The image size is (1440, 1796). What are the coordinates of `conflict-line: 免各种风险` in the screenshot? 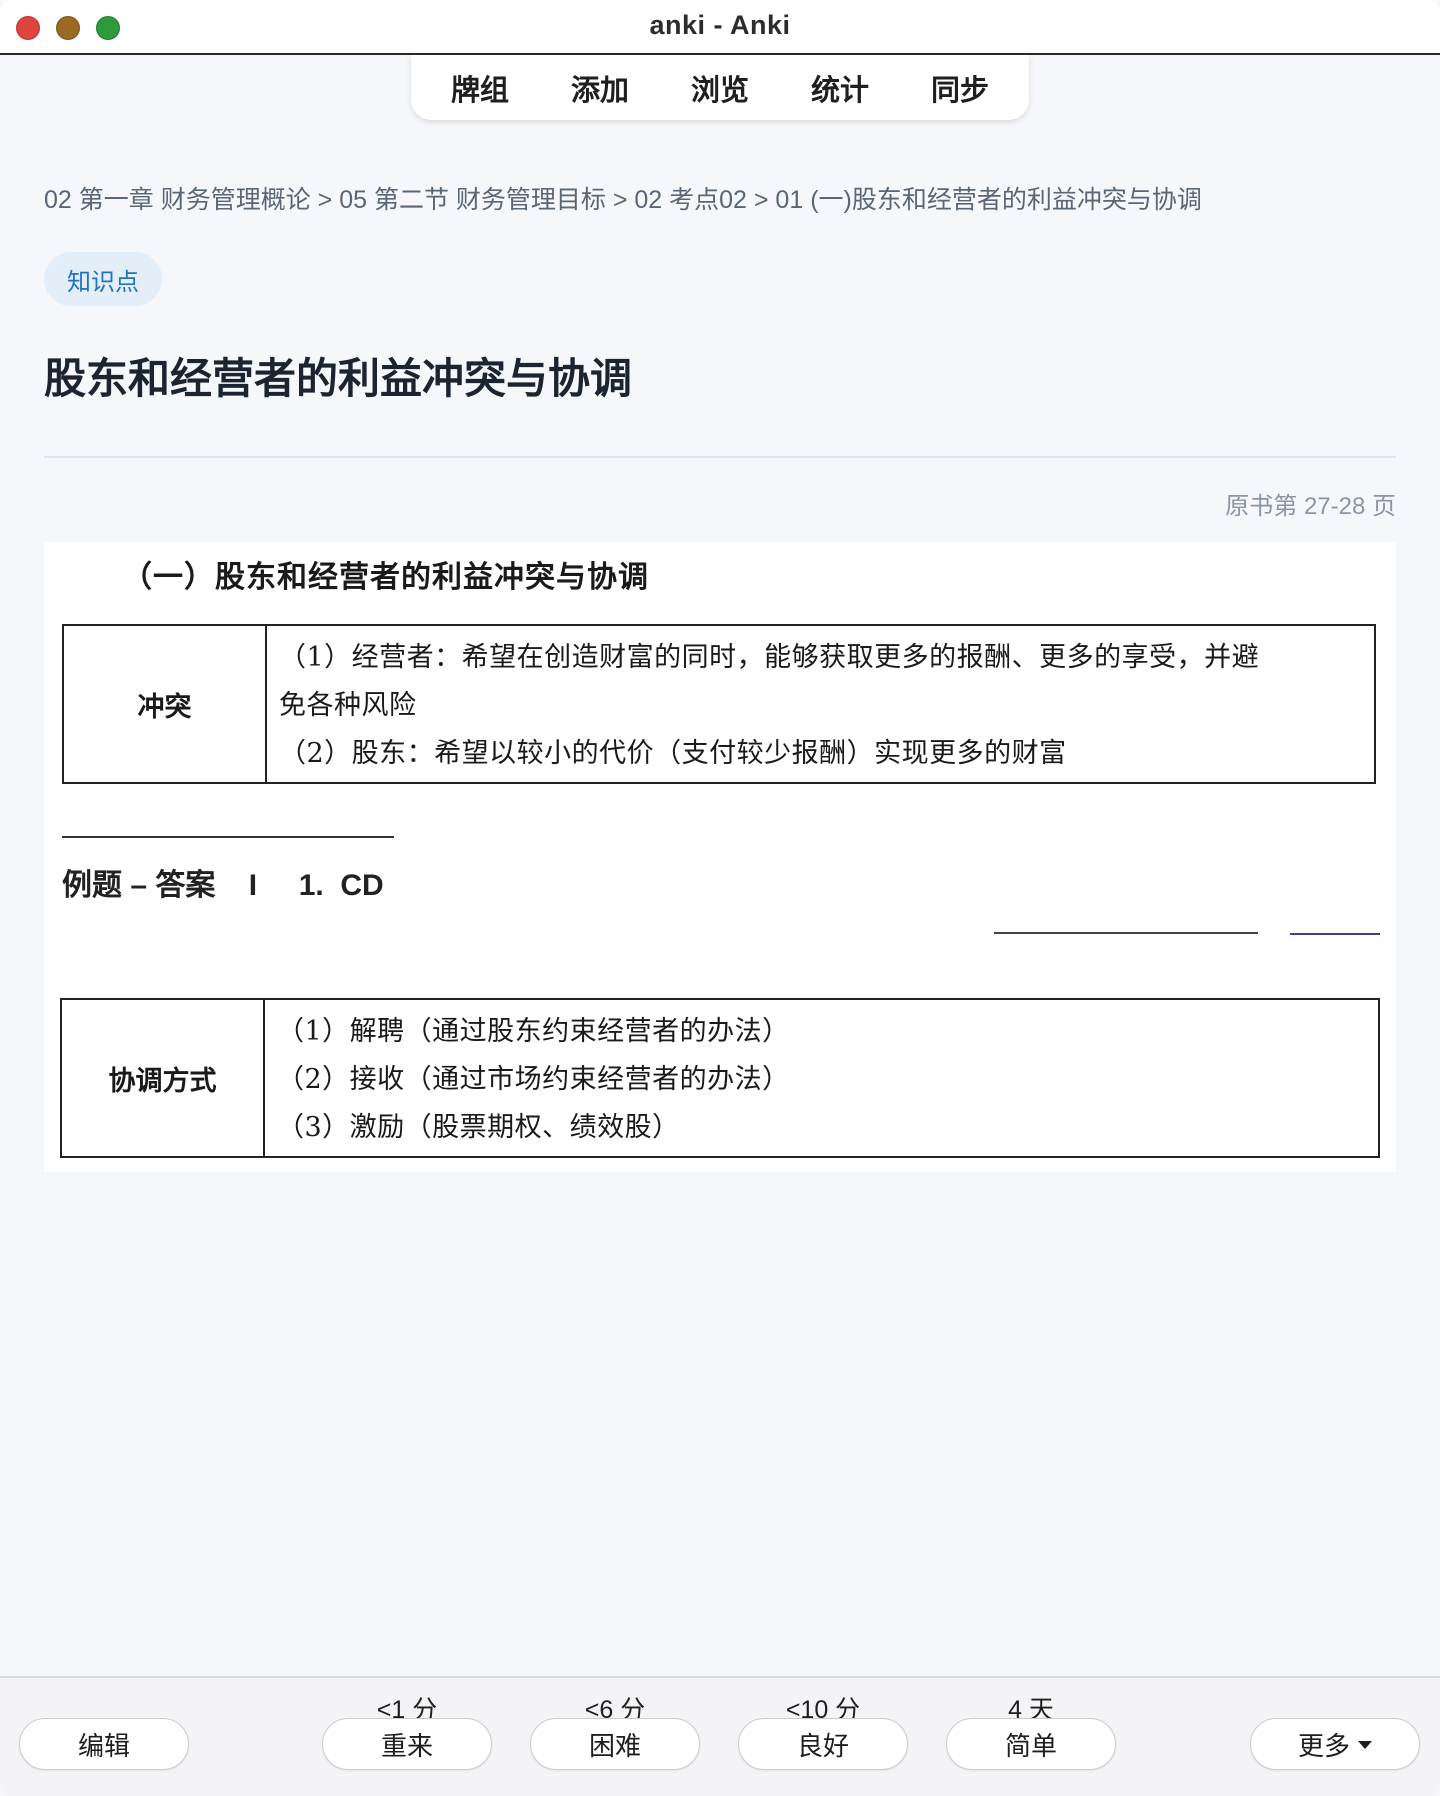 It's located at (348, 705).